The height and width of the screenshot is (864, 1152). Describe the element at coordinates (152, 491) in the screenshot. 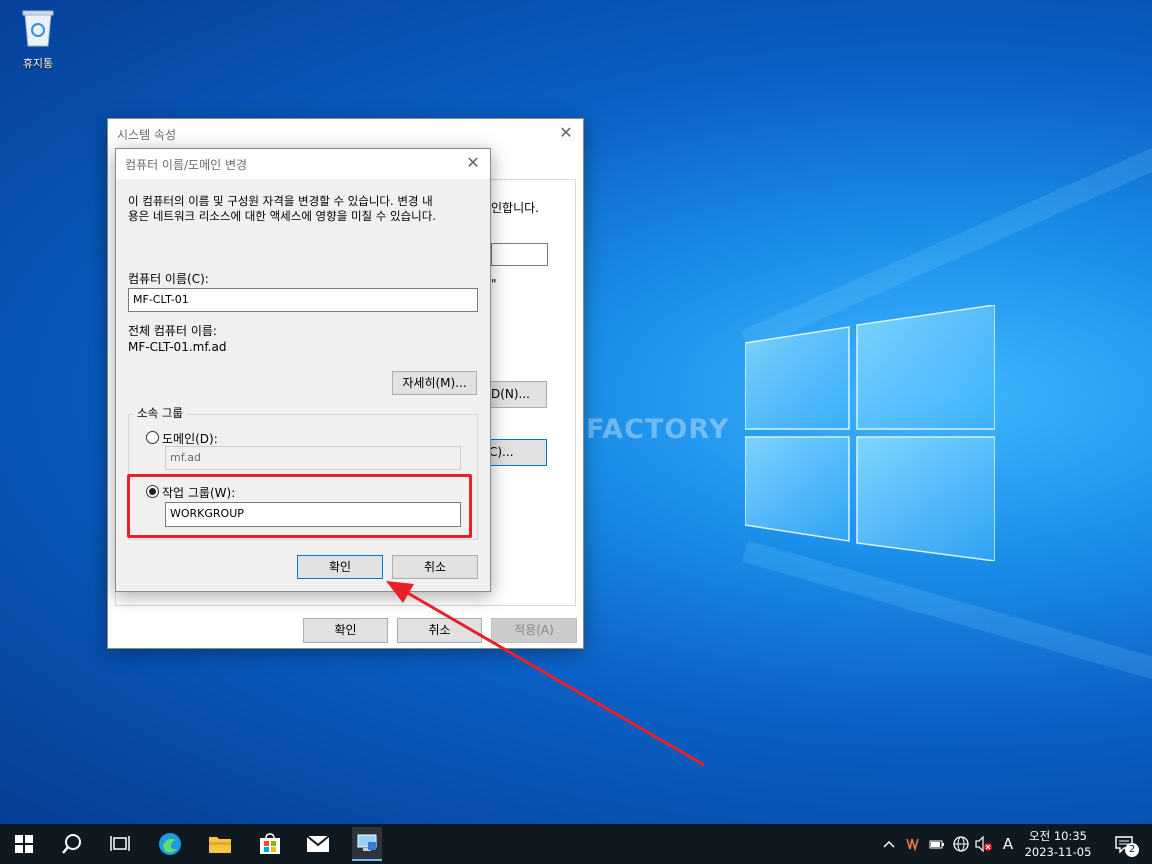

I see `workgroup-radio` at that location.